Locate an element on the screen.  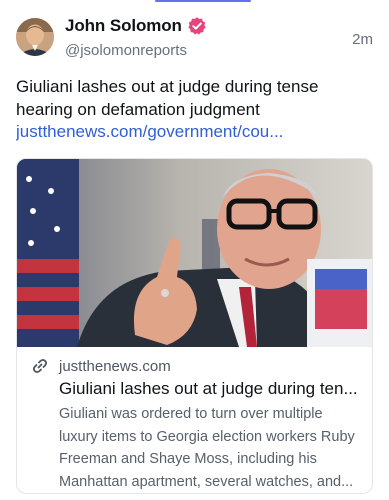
link-icon is located at coordinates (40, 366).